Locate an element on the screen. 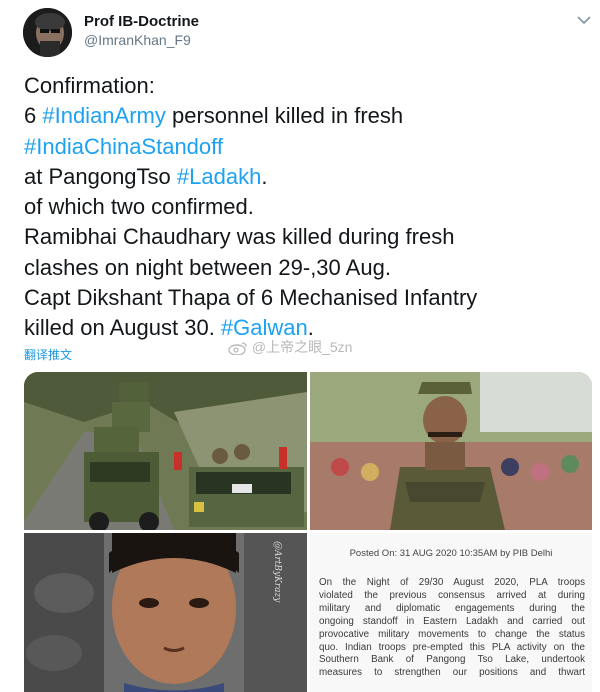 The image size is (600, 692). avatar is located at coordinates (47, 32).